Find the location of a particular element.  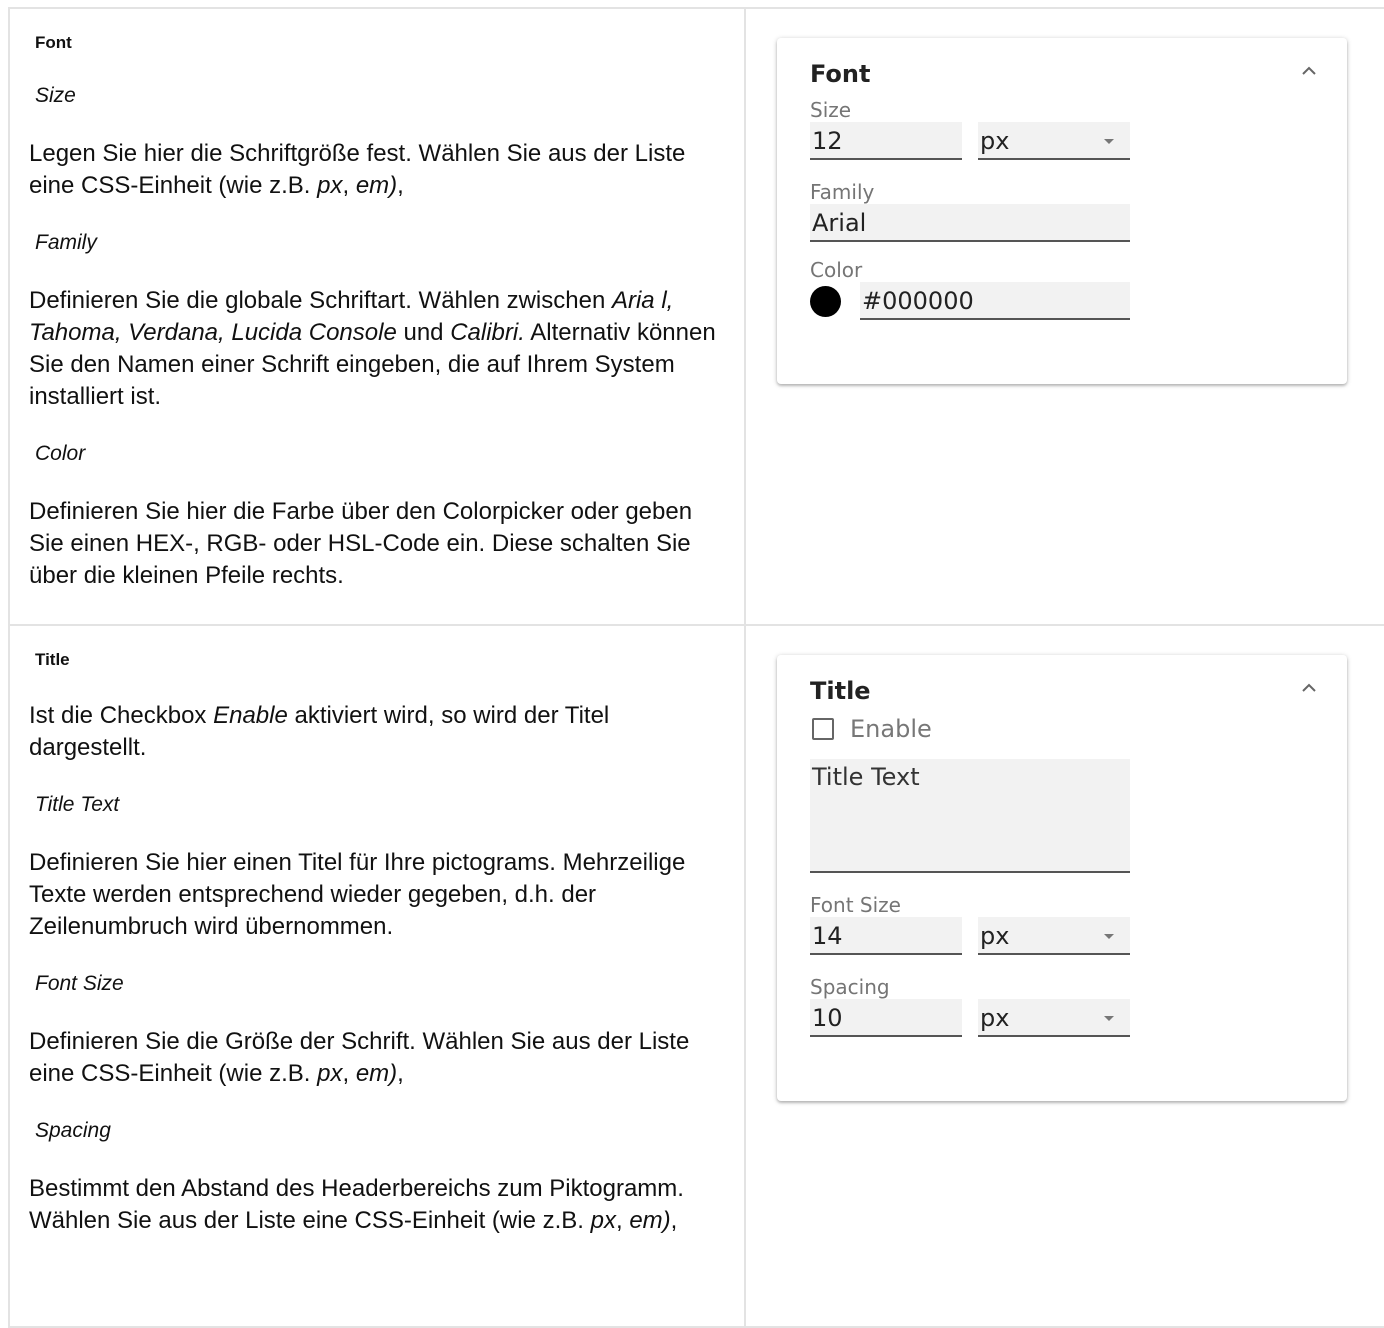

color-label: Color is located at coordinates (836, 270).